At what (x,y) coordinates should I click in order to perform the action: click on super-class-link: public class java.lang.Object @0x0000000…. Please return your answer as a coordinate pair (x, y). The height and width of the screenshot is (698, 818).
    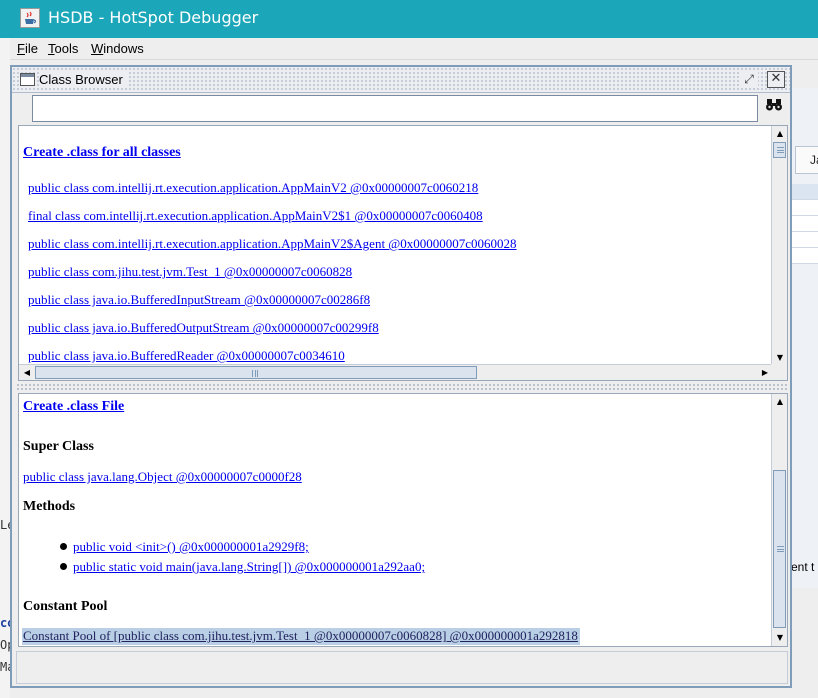
    Looking at the image, I should click on (162, 477).